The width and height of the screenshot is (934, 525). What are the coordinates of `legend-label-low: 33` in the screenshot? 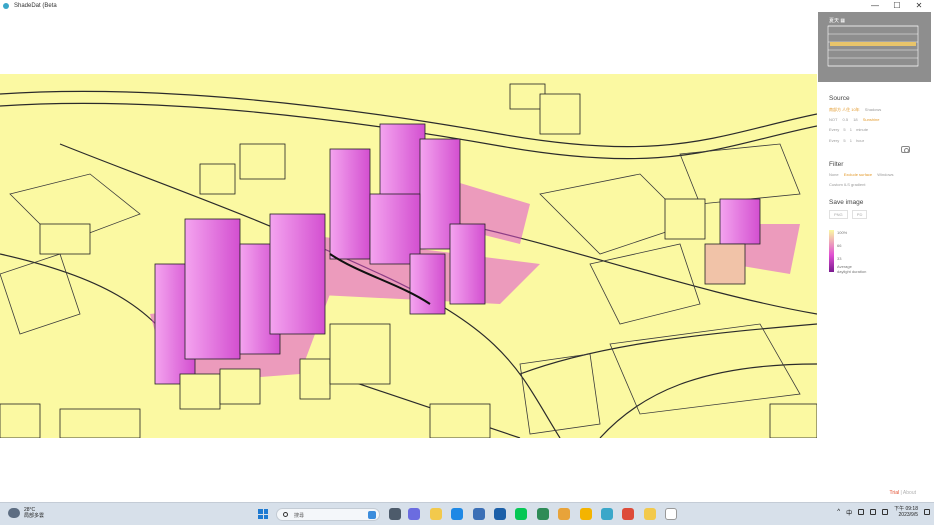 It's located at (839, 258).